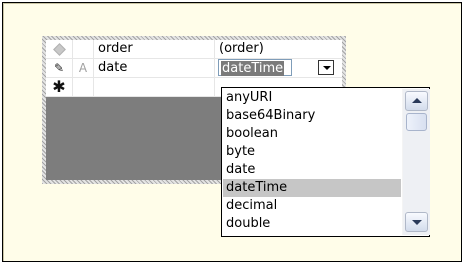 The width and height of the screenshot is (466, 264). I want to click on dropdown-scrollbar, so click(416, 162).